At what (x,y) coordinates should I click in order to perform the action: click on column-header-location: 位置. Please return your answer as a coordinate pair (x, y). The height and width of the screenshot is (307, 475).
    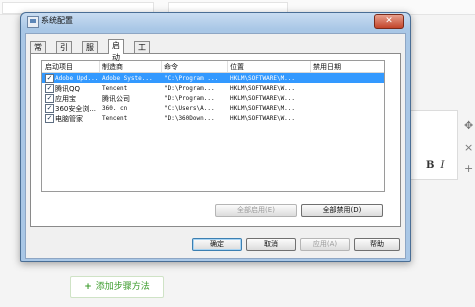
    Looking at the image, I should click on (237, 67).